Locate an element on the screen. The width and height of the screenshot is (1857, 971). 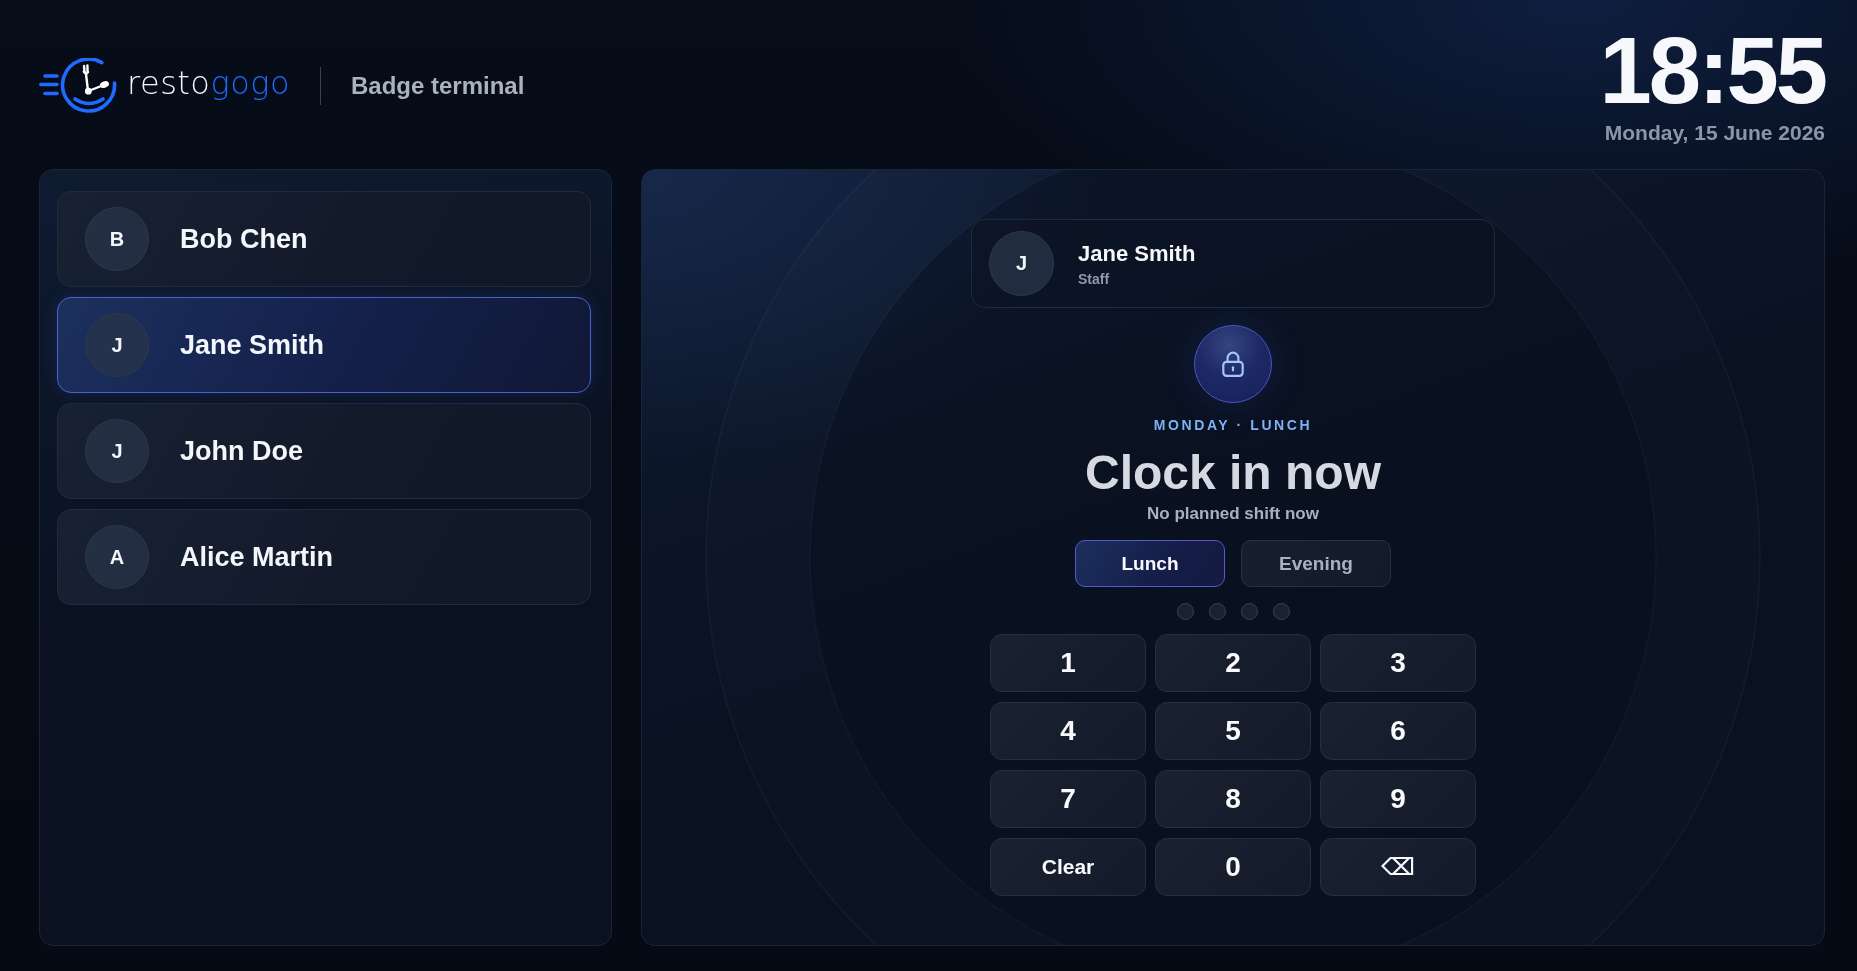
shift-tab: Evening is located at coordinates (1316, 564).